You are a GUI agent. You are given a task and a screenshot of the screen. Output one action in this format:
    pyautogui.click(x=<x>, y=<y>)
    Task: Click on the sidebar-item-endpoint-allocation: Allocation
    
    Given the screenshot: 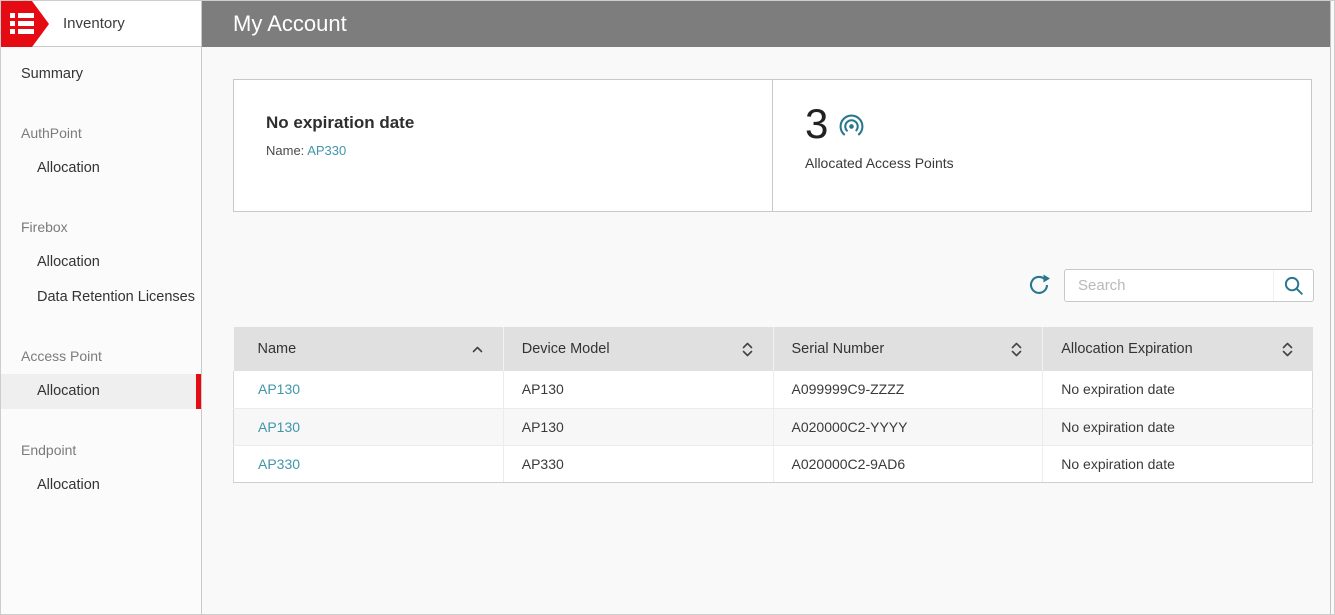 What is the action you would take?
    pyautogui.click(x=101, y=485)
    